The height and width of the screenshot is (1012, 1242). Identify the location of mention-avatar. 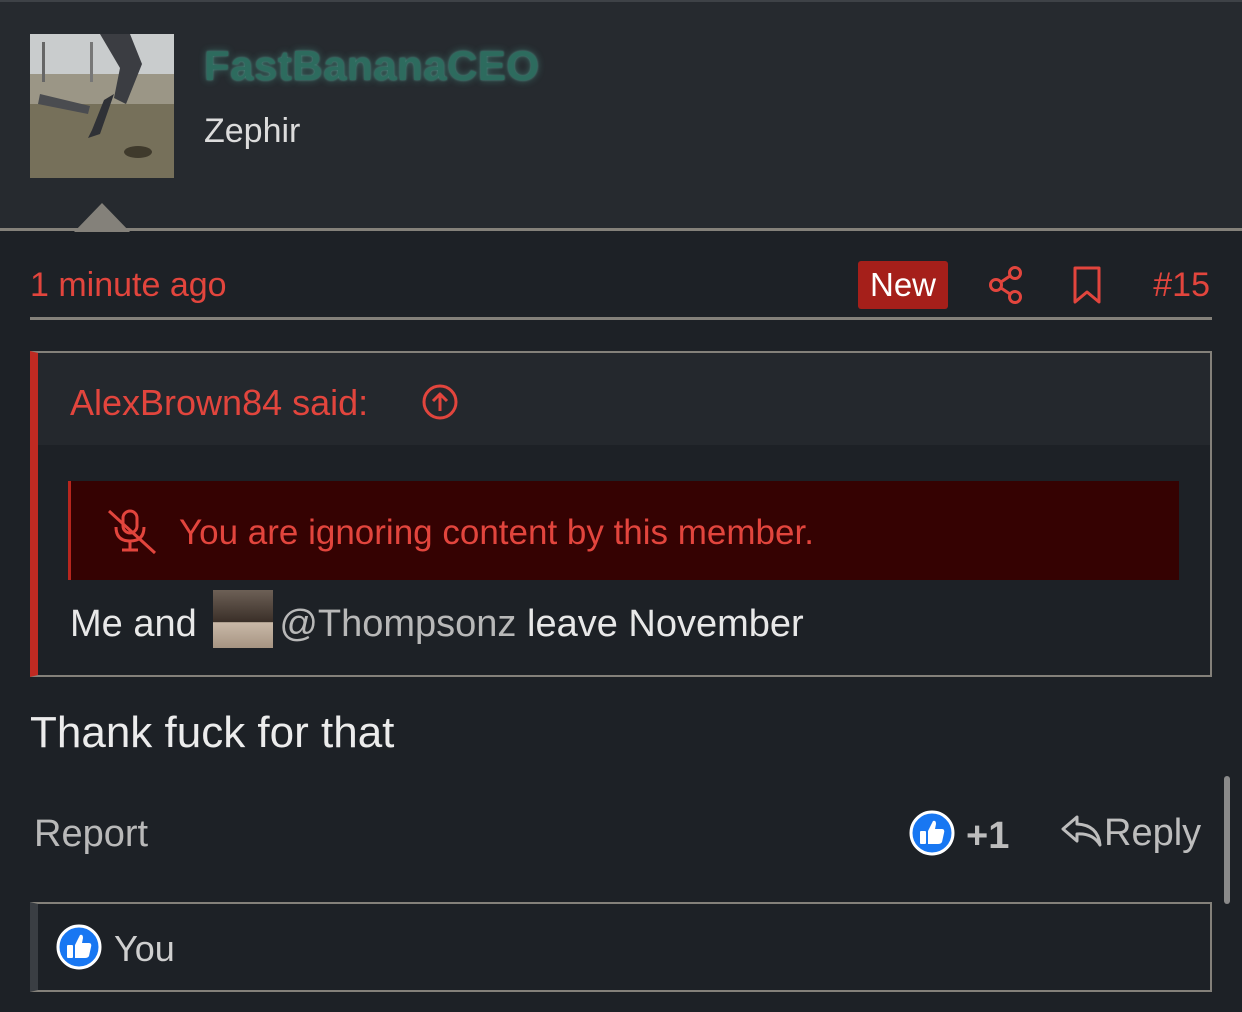
(243, 618).